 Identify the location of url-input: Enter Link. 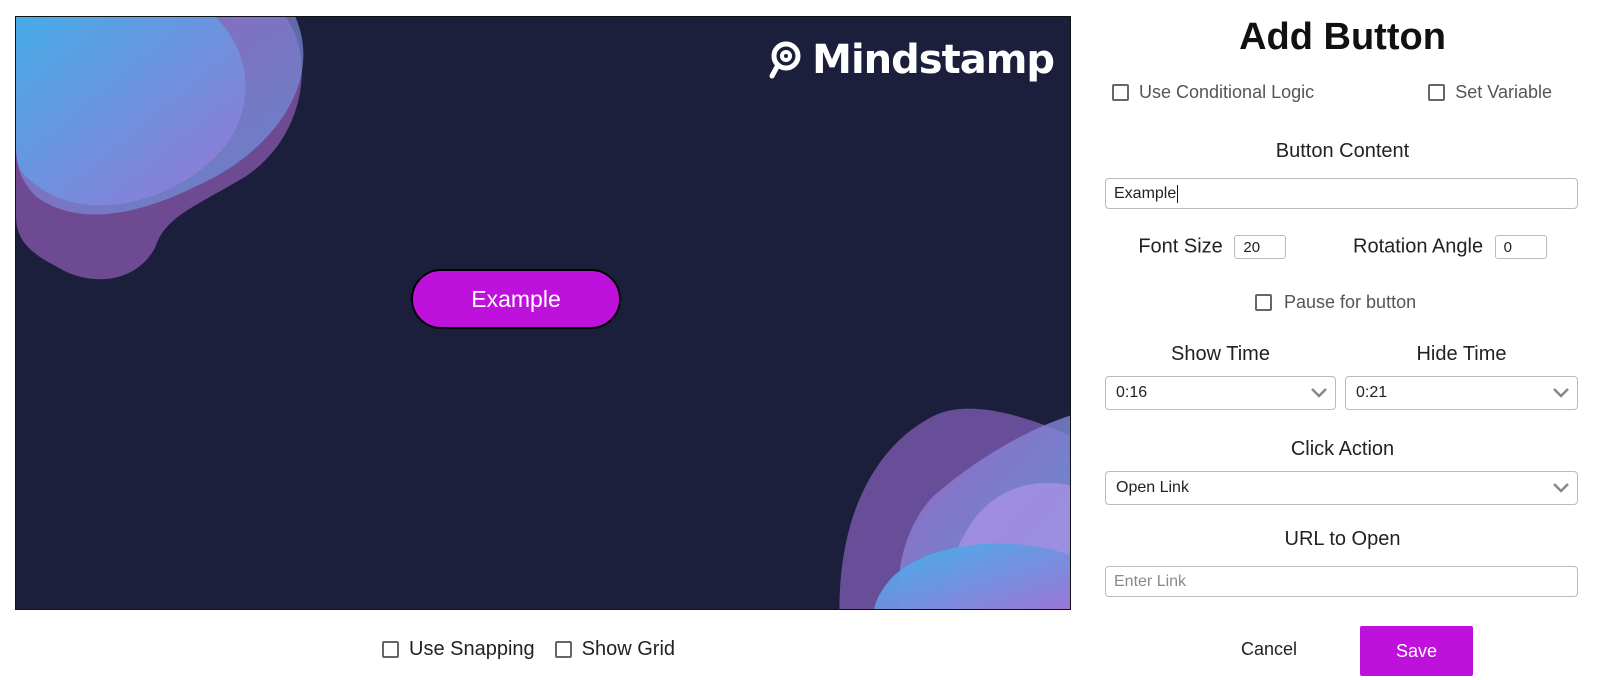
(1341, 581).